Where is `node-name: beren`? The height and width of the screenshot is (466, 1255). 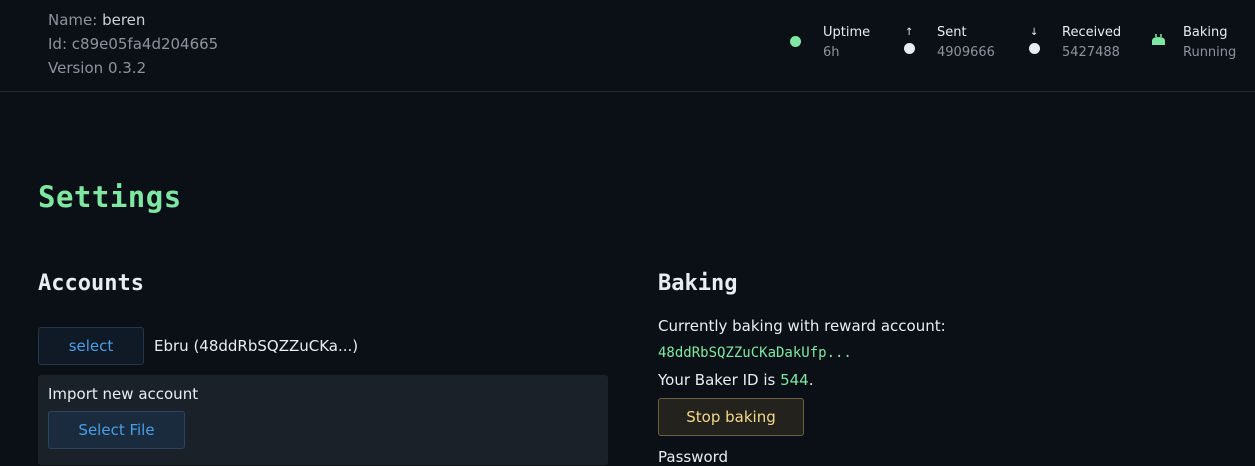 node-name: beren is located at coordinates (124, 20).